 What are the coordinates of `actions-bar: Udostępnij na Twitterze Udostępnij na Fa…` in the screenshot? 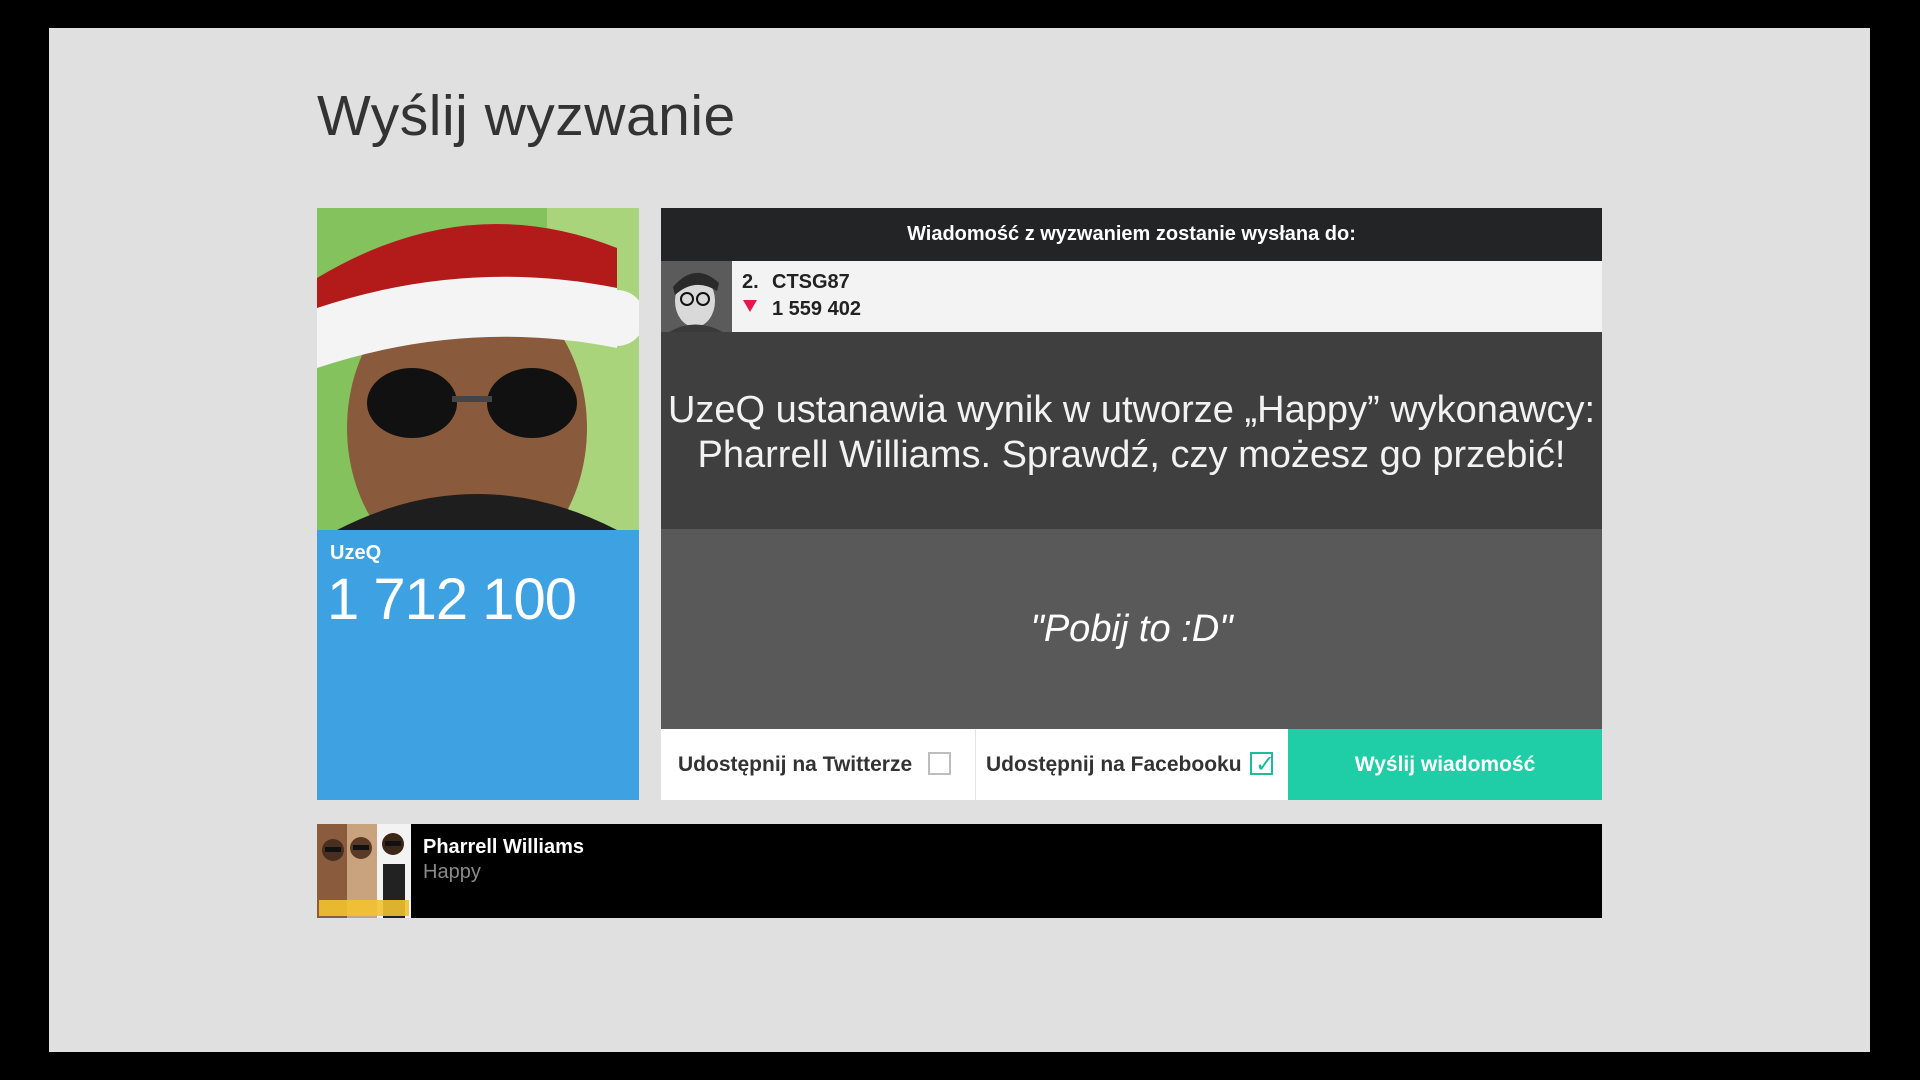 It's located at (1131, 764).